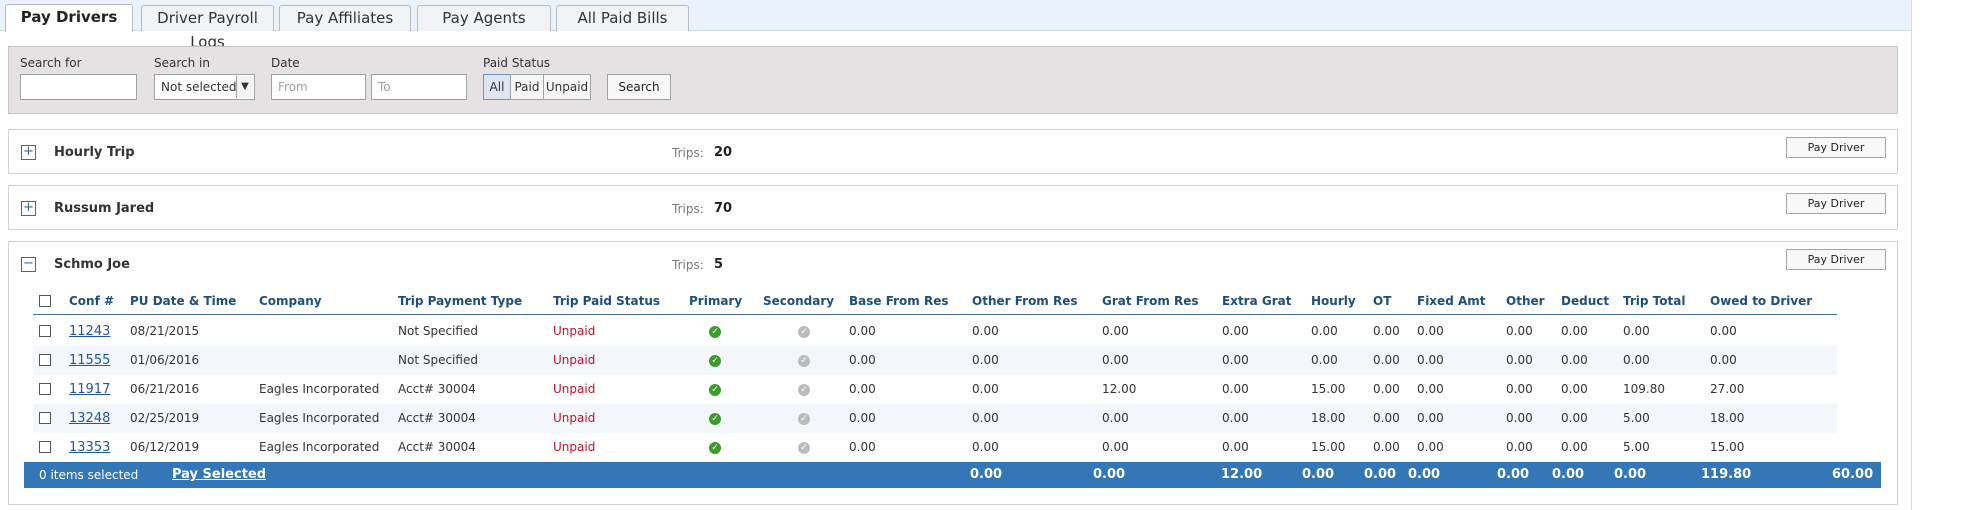 The width and height of the screenshot is (1962, 510). Describe the element at coordinates (1513, 474) in the screenshot. I see `total-fixed-amt: 0.00` at that location.